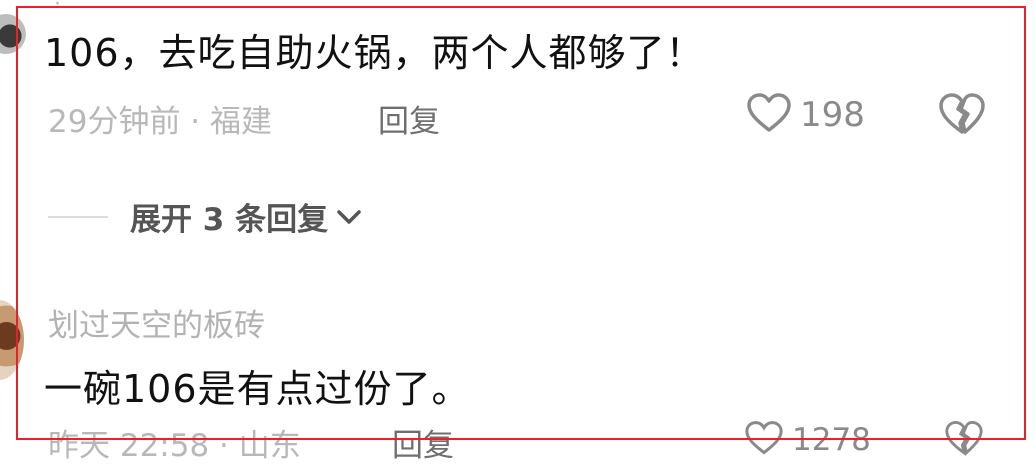 The height and width of the screenshot is (465, 1035). What do you see at coordinates (57, 8) in the screenshot?
I see `clipped-text: ·` at bounding box center [57, 8].